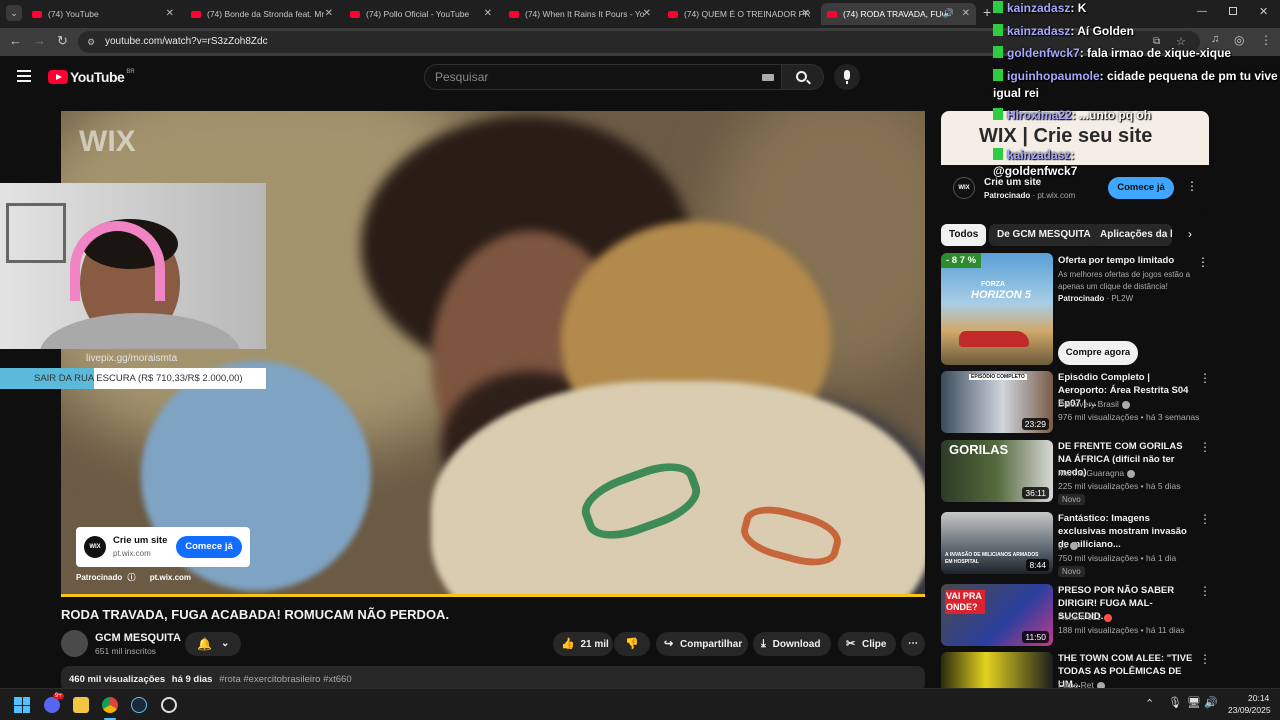 The height and width of the screenshot is (720, 1280). Describe the element at coordinates (14, 13) in the screenshot. I see `tab-search-icon: ⌄` at that location.